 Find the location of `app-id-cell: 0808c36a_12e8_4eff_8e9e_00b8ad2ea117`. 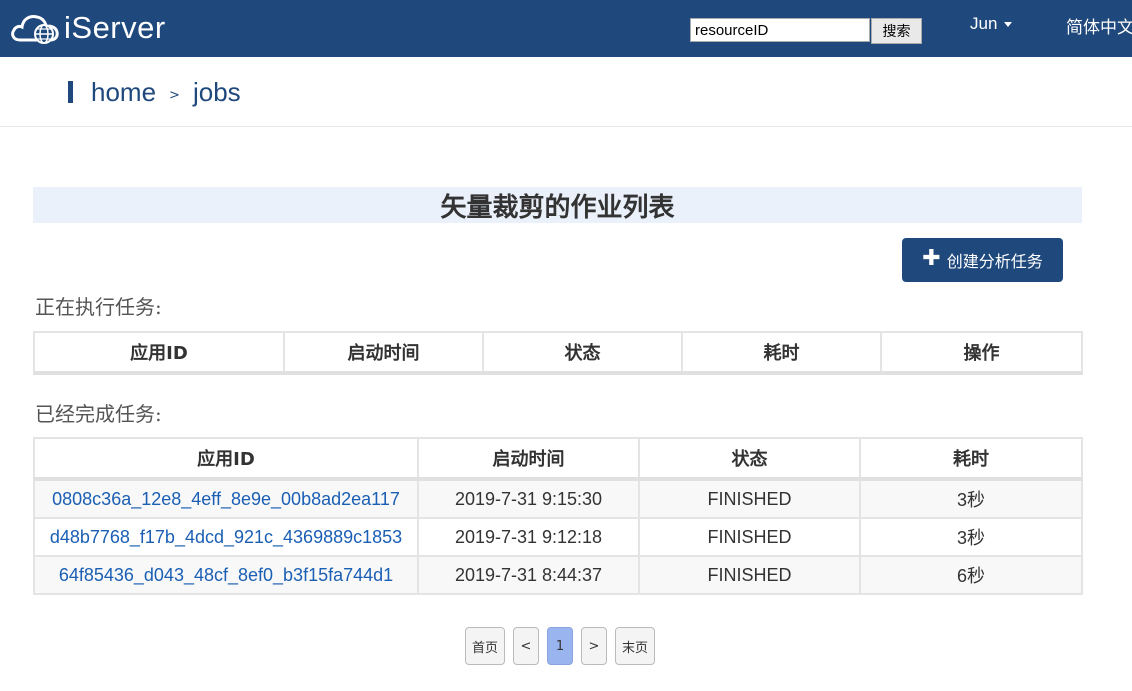

app-id-cell: 0808c36a_12e8_4eff_8e9e_00b8ad2ea117 is located at coordinates (226, 498).